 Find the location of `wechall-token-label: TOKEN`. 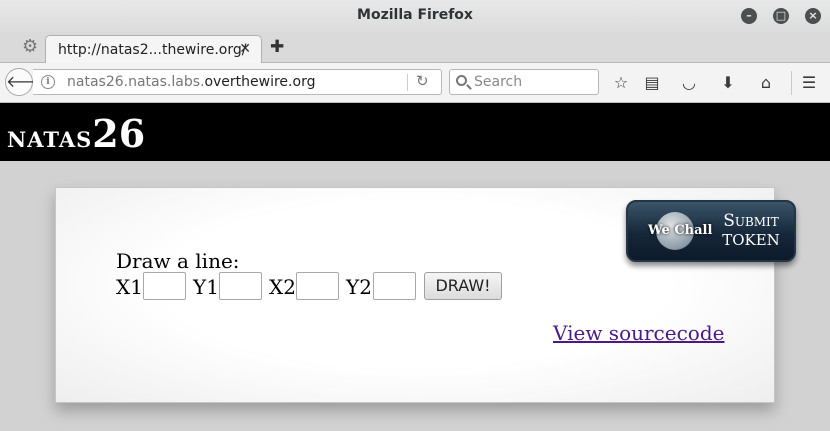

wechall-token-label: TOKEN is located at coordinates (751, 240).